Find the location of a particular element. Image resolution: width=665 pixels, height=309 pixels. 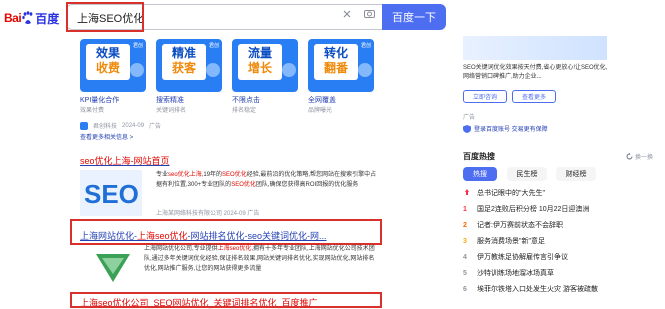

hot-item-text: 埃菲尔铁塔入口处发生火灾 游客被疏散 is located at coordinates (537, 289).